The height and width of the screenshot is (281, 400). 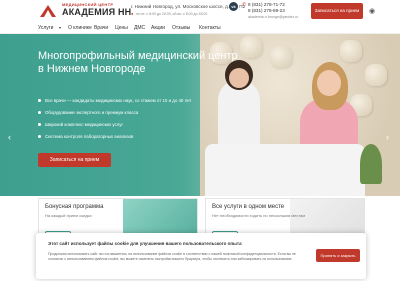 What do you see at coordinates (266, 10) in the screenshot?
I see `phone-2: 8 (831) 278-89-23` at bounding box center [266, 10].